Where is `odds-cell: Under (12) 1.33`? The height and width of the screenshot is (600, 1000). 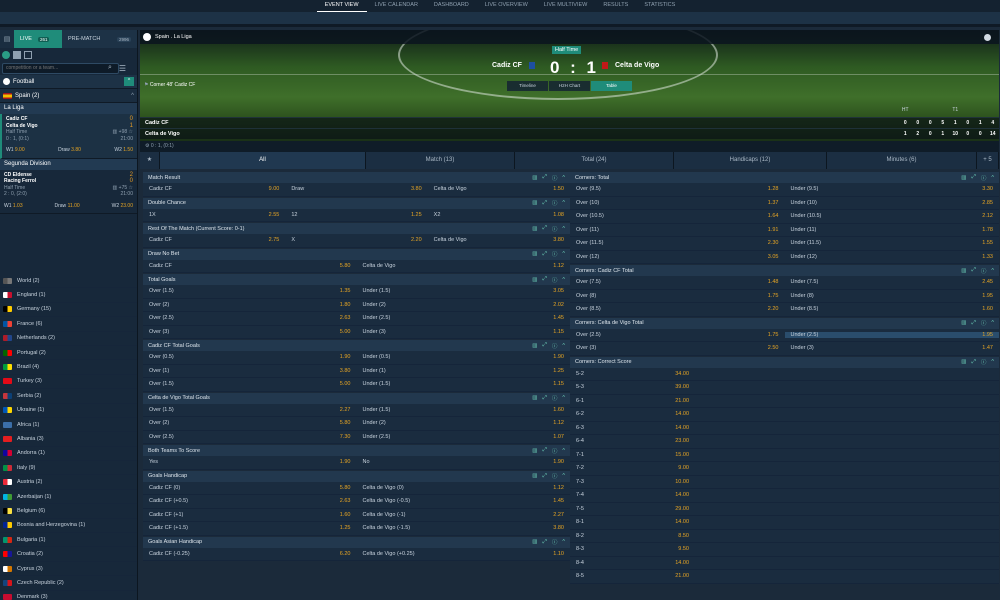
odds-cell: Under (12) 1.33 is located at coordinates (892, 257).